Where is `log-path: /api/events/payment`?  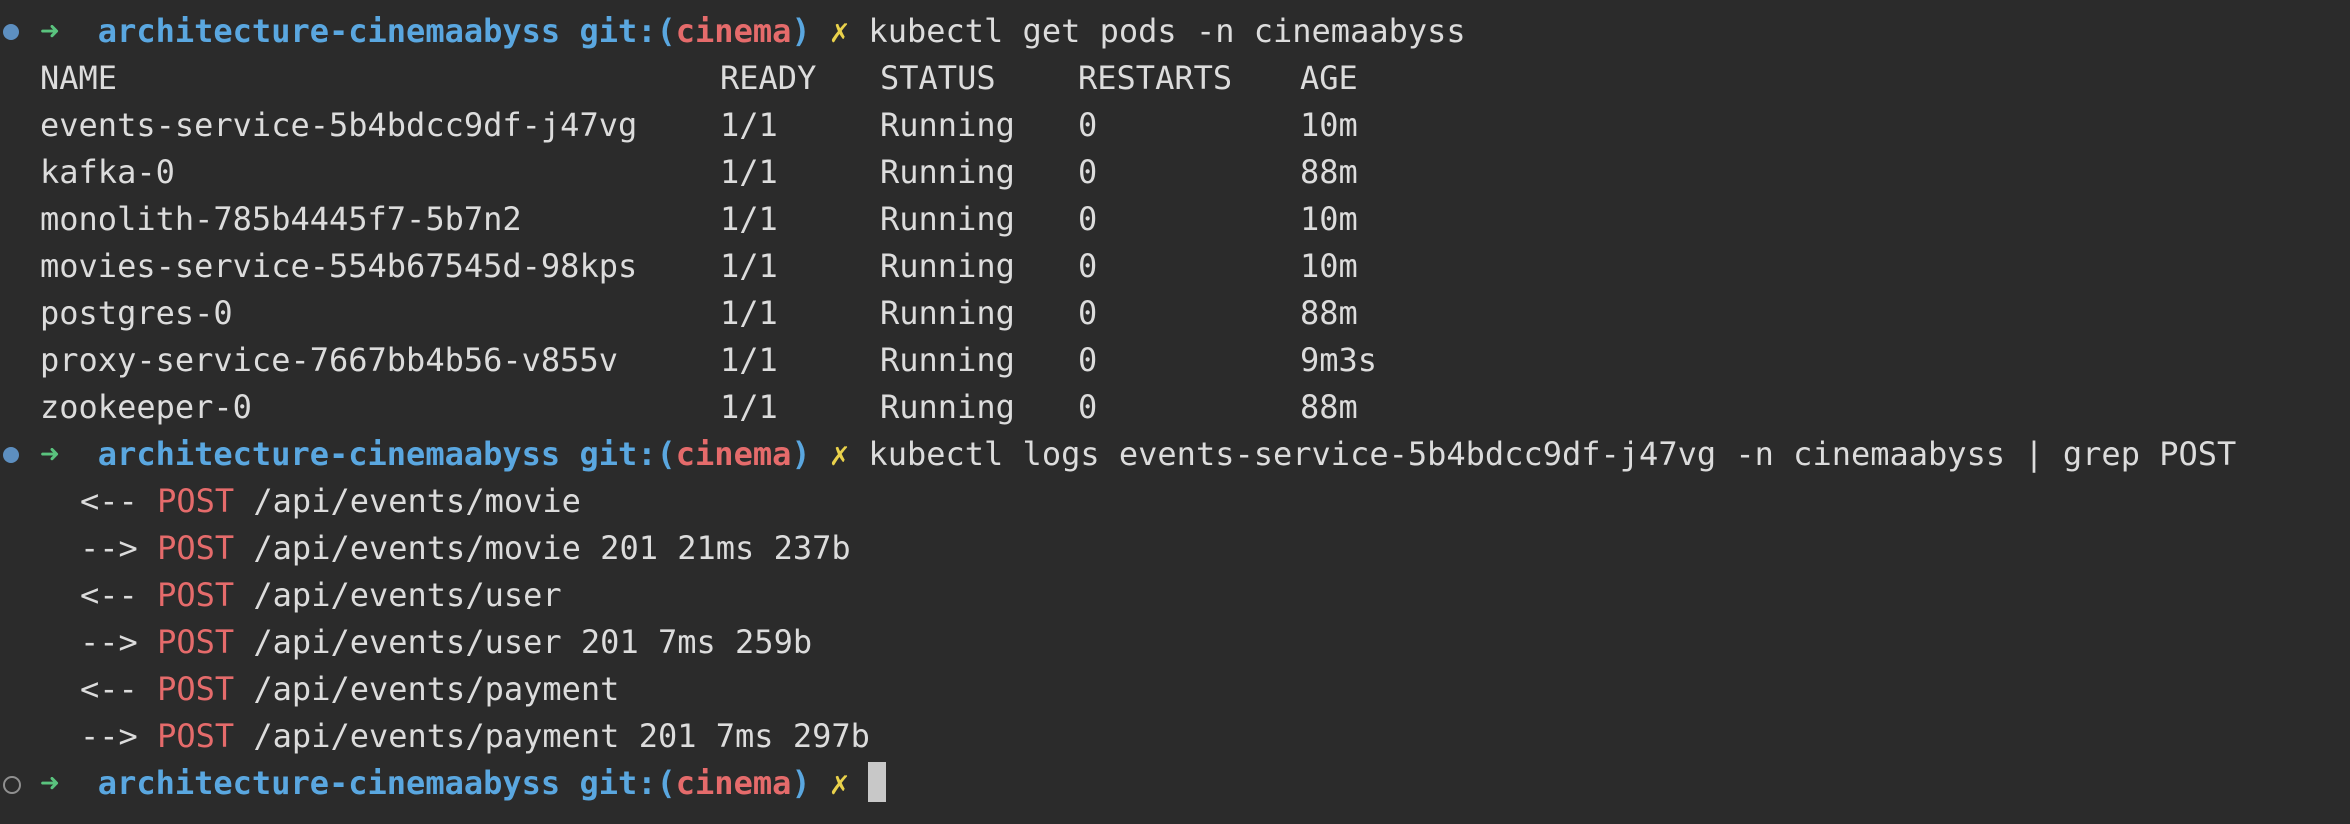
log-path: /api/events/payment is located at coordinates (427, 689).